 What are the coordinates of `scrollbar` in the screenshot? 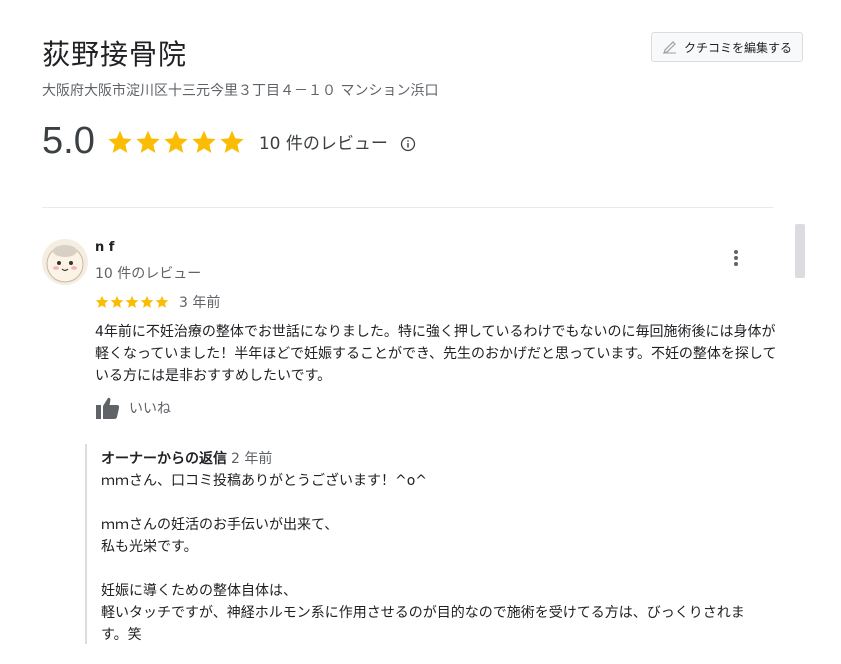 It's located at (800, 251).